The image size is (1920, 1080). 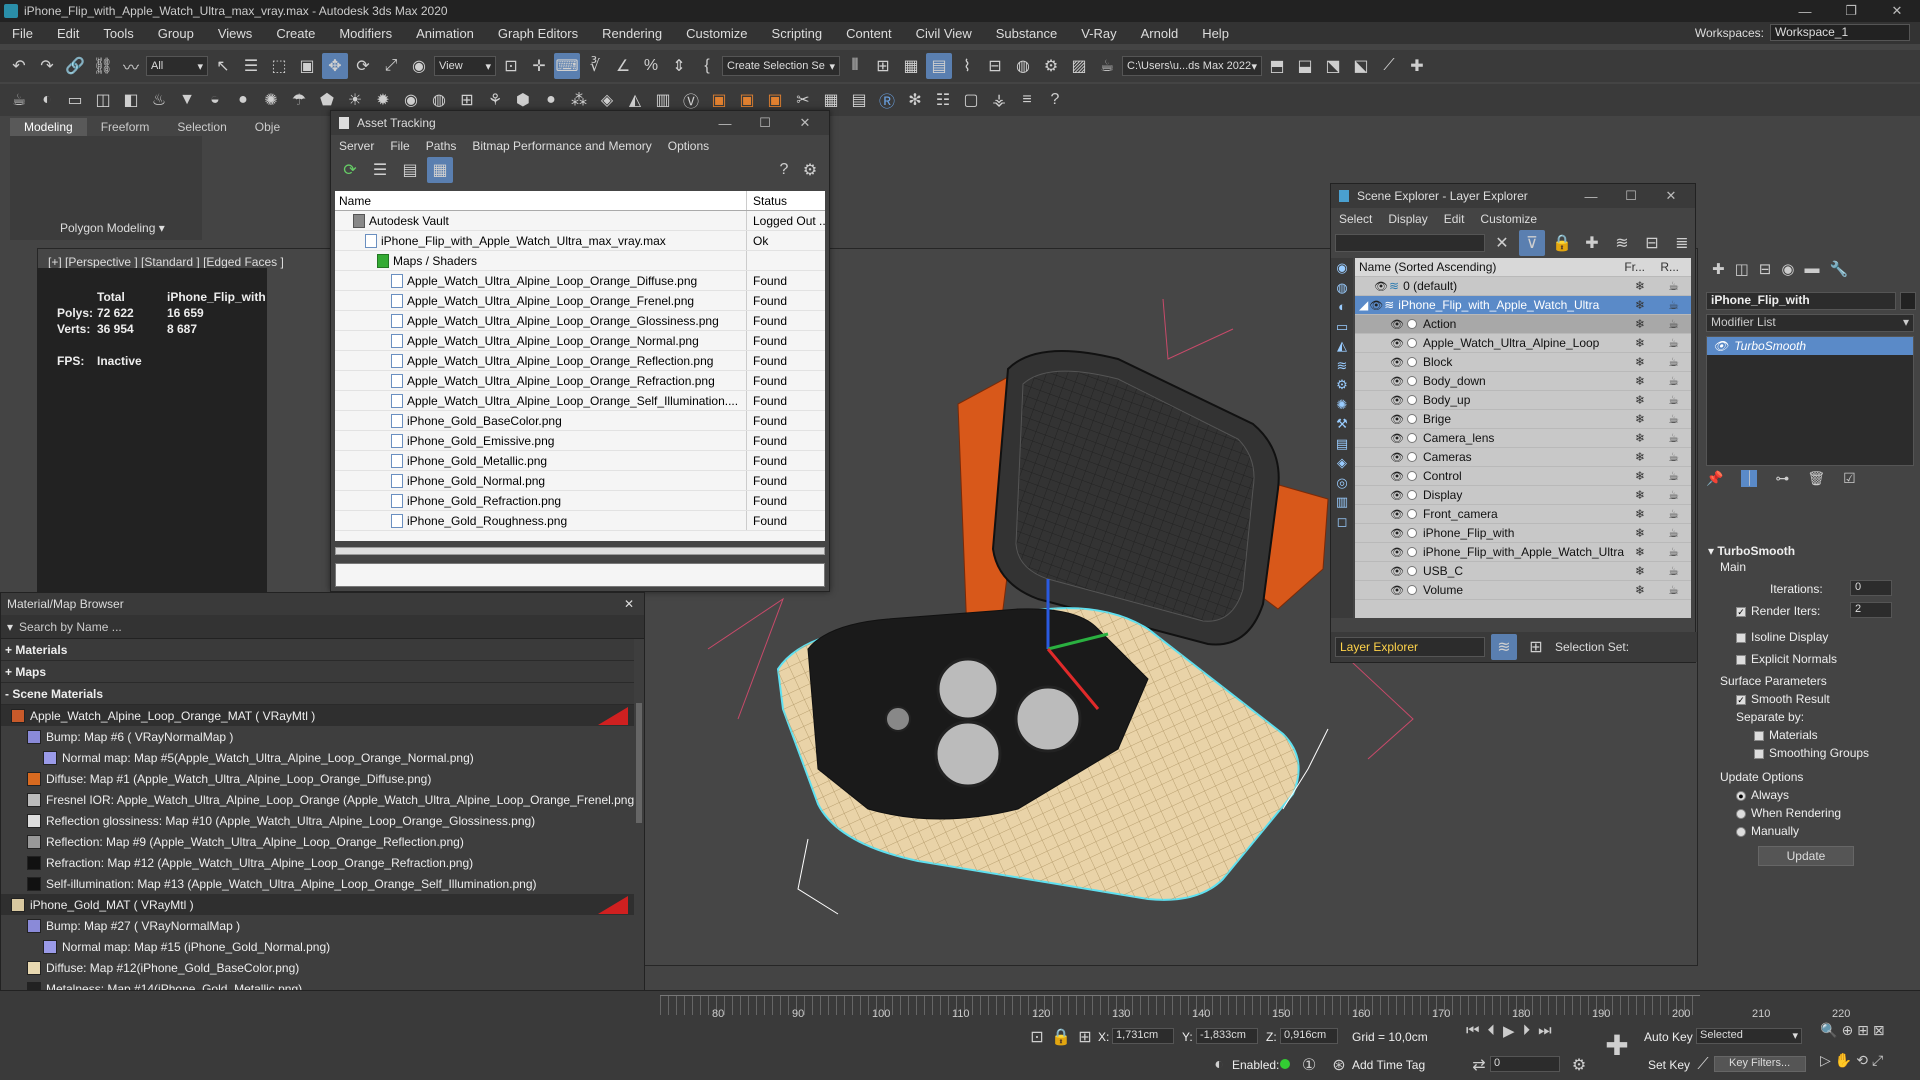 What do you see at coordinates (1309, 1065) in the screenshot?
I see `info-icon: ①` at bounding box center [1309, 1065].